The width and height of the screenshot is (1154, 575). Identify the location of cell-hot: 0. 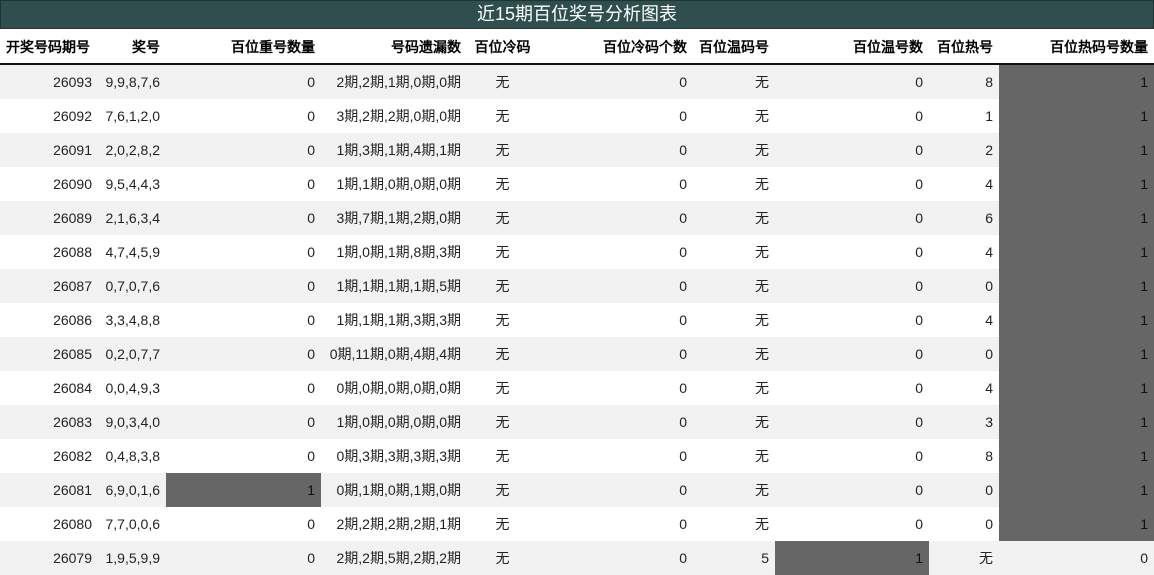
(964, 354).